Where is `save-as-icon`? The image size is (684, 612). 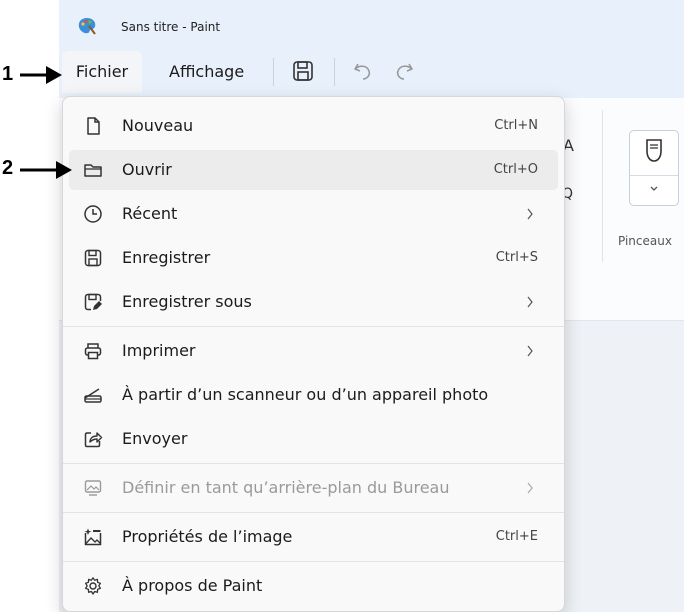 save-as-icon is located at coordinates (93, 302).